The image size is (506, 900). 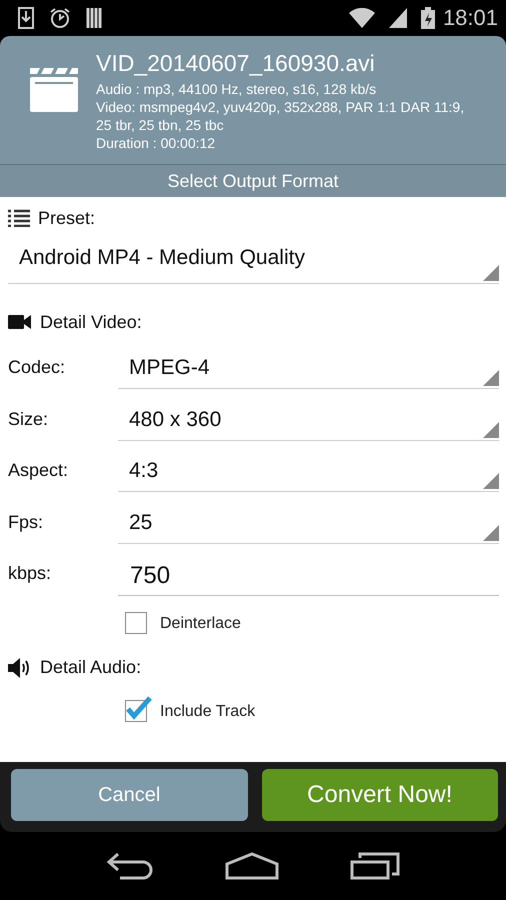 What do you see at coordinates (208, 711) in the screenshot?
I see `include-track-label: Include Track` at bounding box center [208, 711].